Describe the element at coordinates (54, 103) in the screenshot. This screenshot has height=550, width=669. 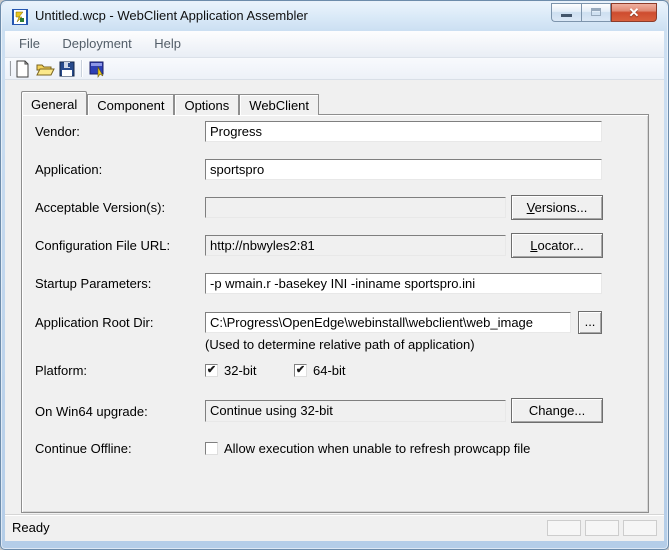
I see `tab-general: General` at that location.